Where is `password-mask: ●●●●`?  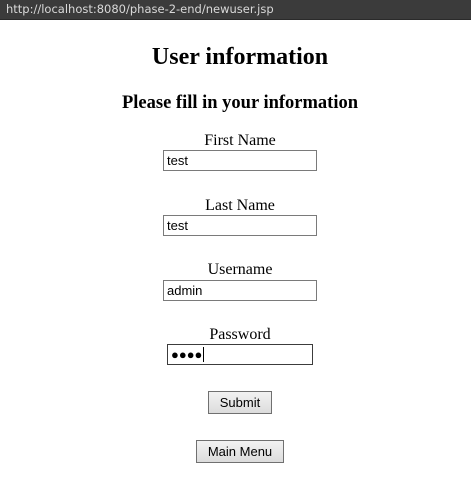
password-mask: ●●●● is located at coordinates (187, 354).